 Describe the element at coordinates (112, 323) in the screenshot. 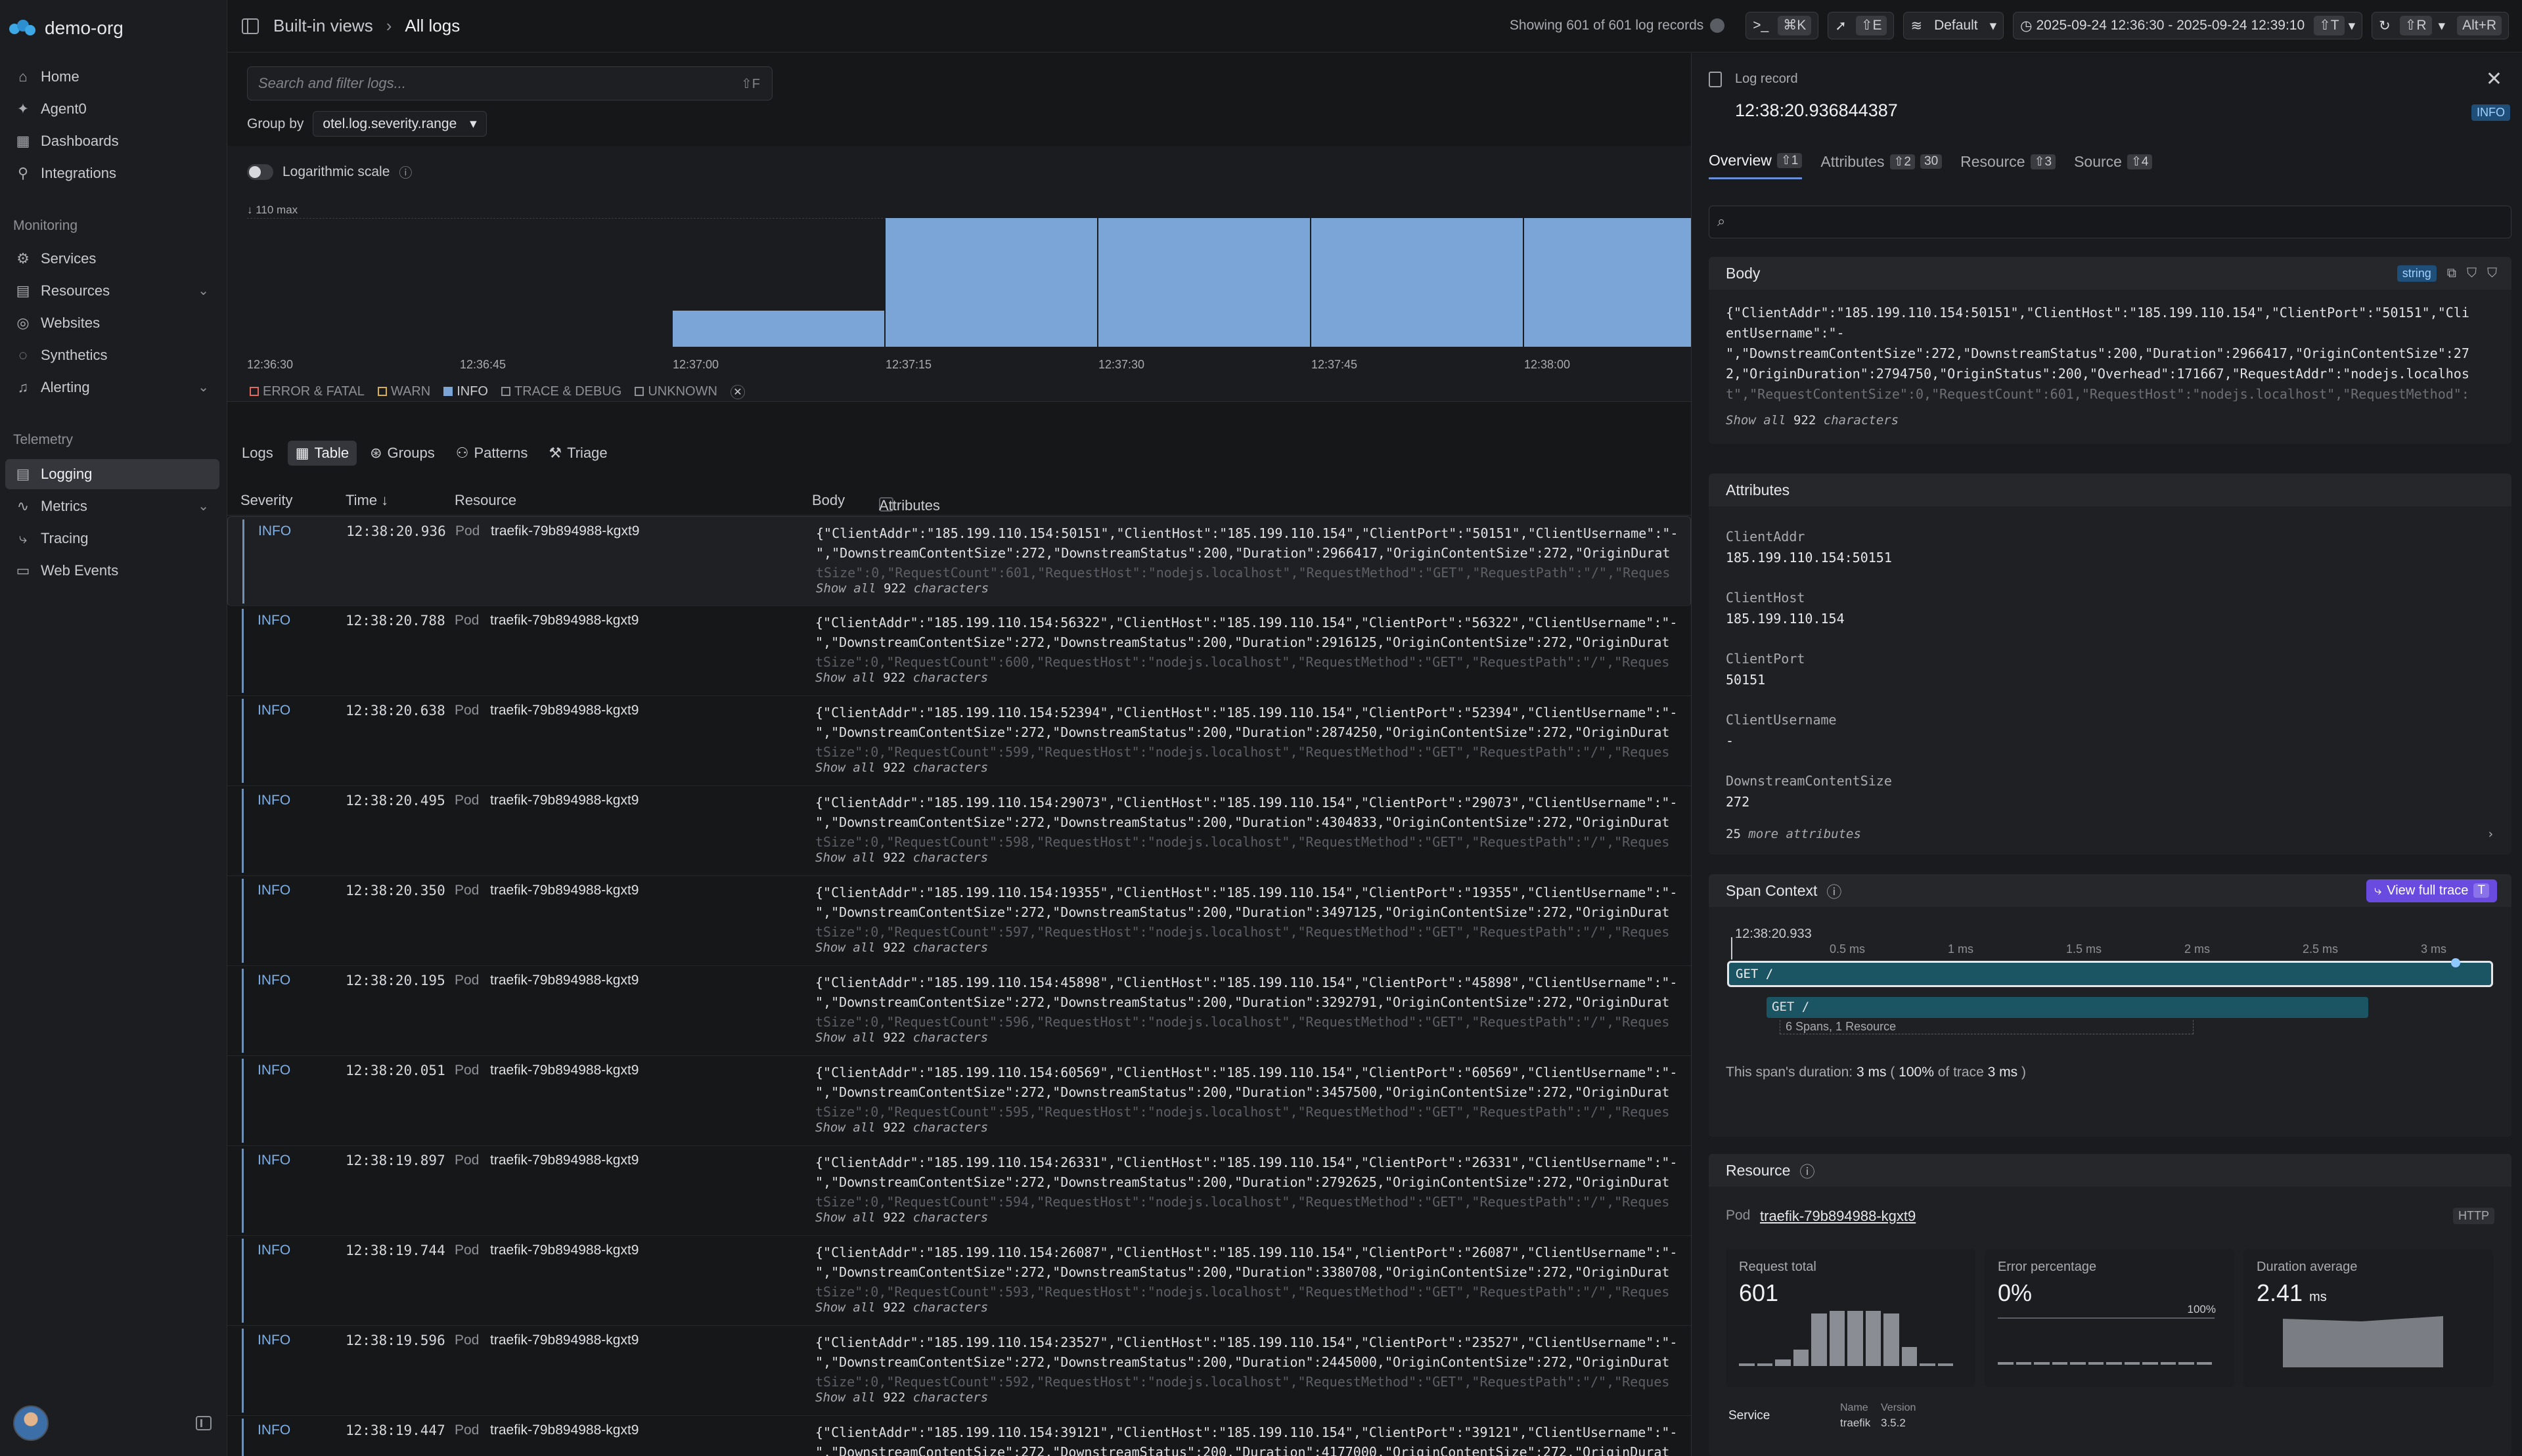

I see `nav-websites: ◎ Websites` at that location.